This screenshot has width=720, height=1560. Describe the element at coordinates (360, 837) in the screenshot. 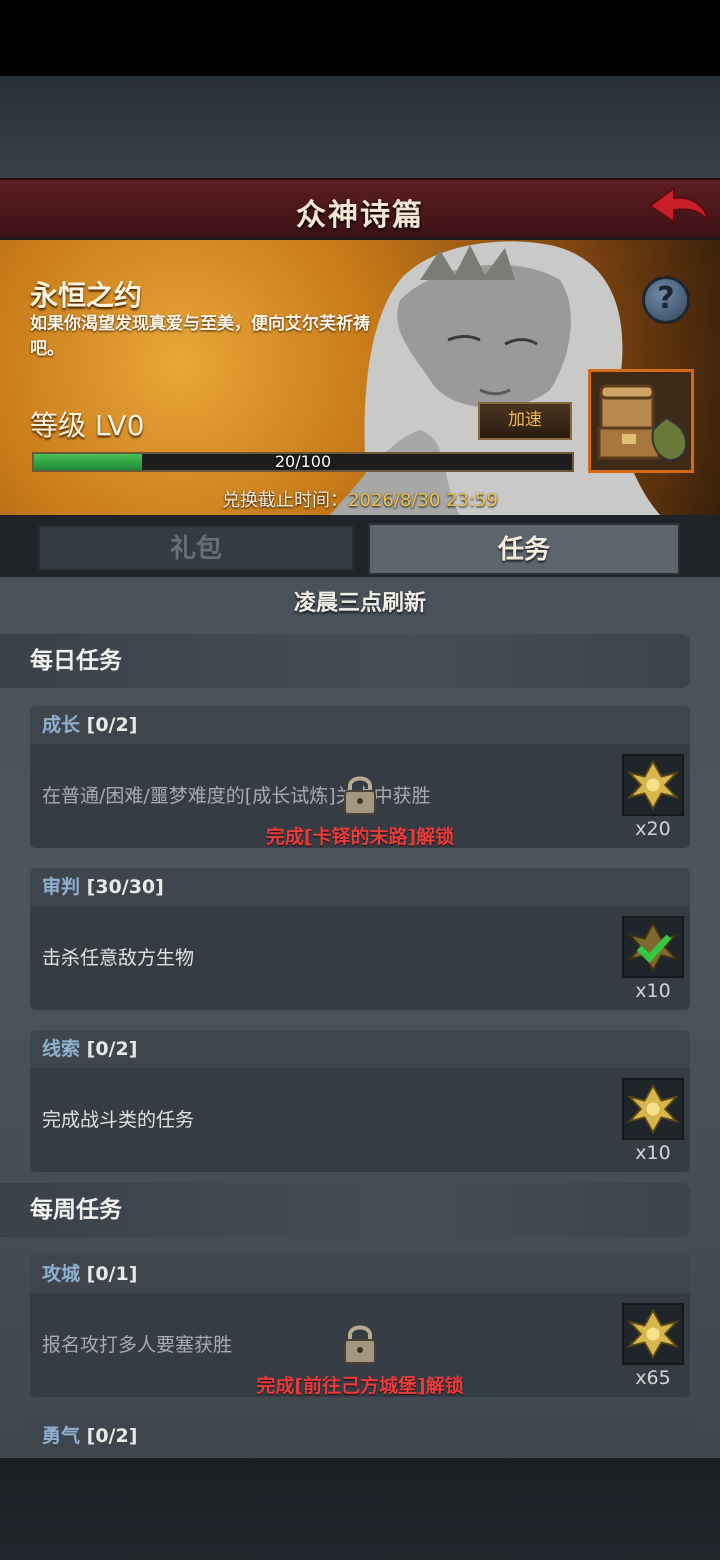

I see `unlock-requirement: 完成[卡铎的末路]解锁` at that location.